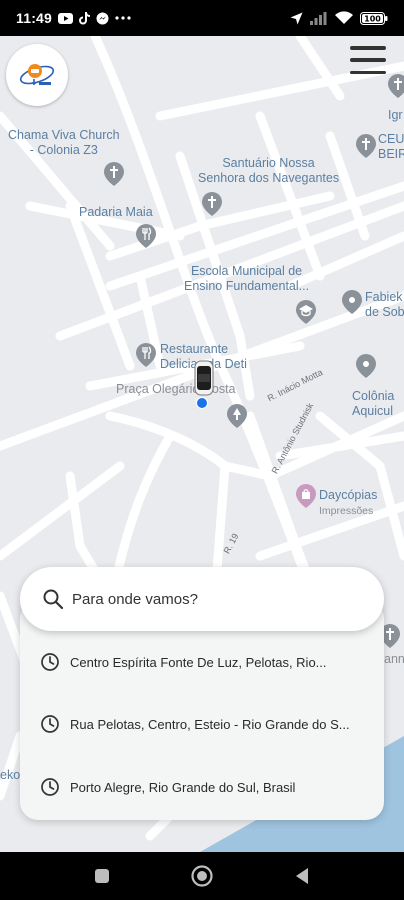 This screenshot has width=404, height=900. Describe the element at coordinates (346, 511) in the screenshot. I see `daycopias-sub-label: Impressões` at that location.